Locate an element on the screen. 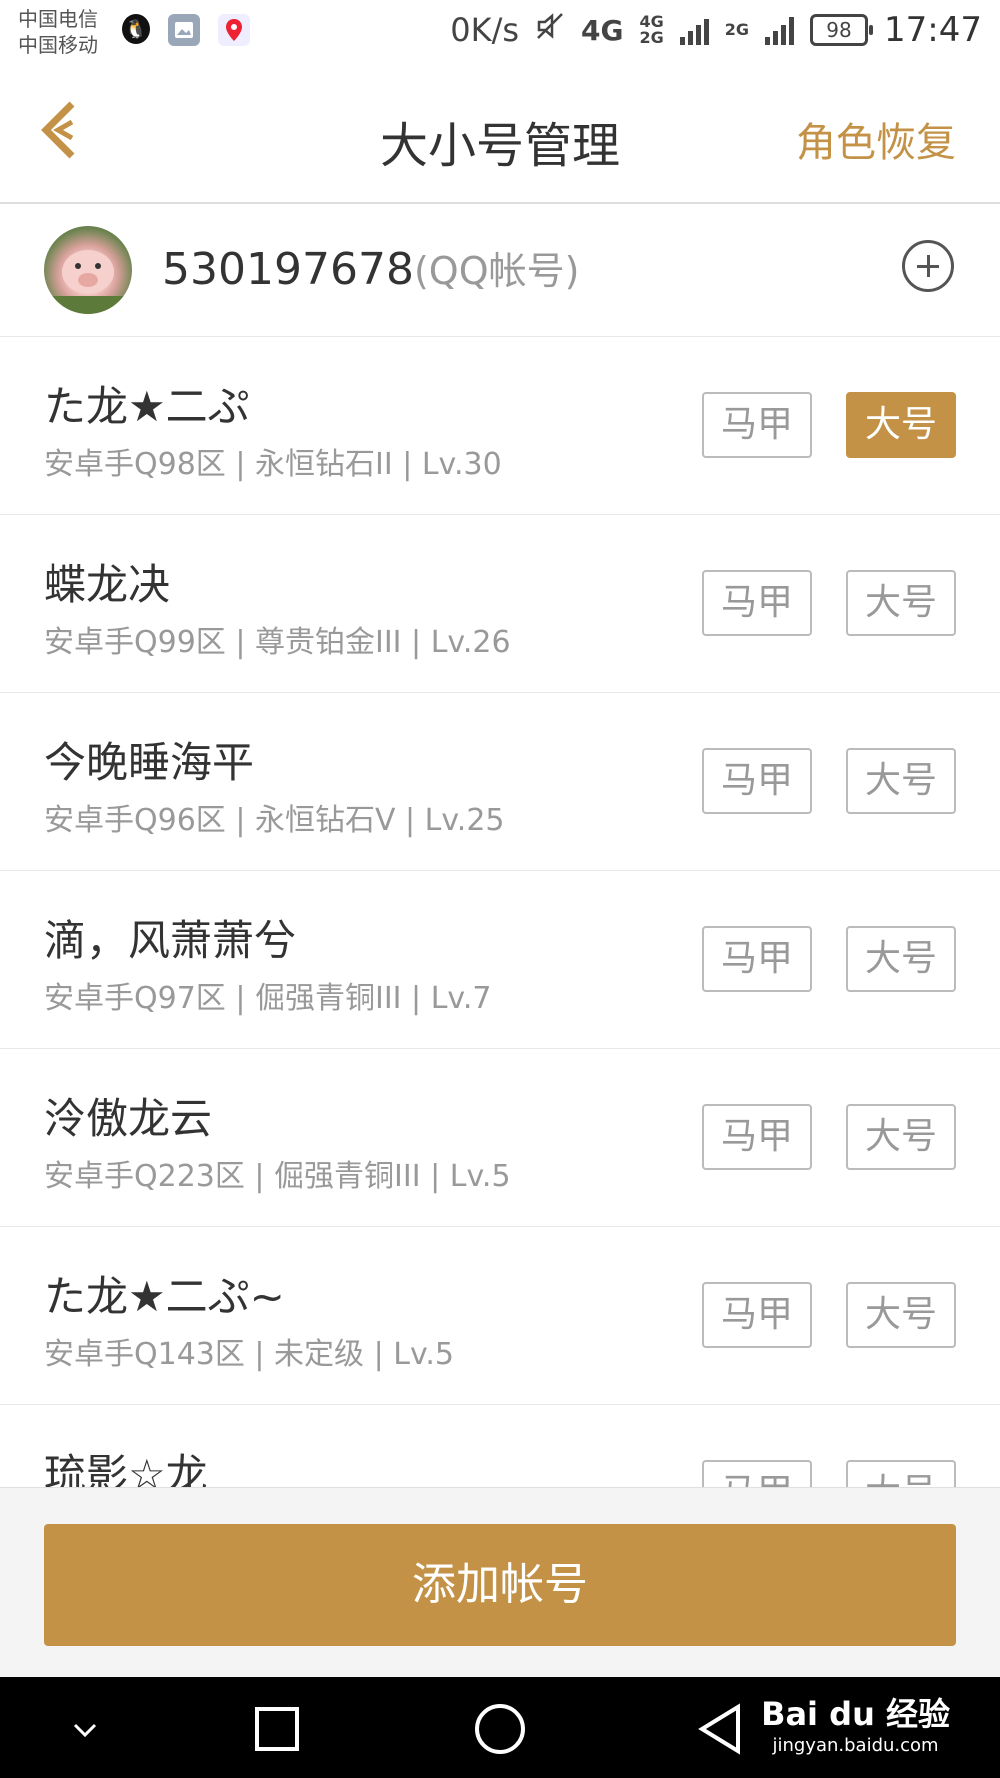 The image size is (1000, 1778). signal-label-3: 2G is located at coordinates (737, 29).